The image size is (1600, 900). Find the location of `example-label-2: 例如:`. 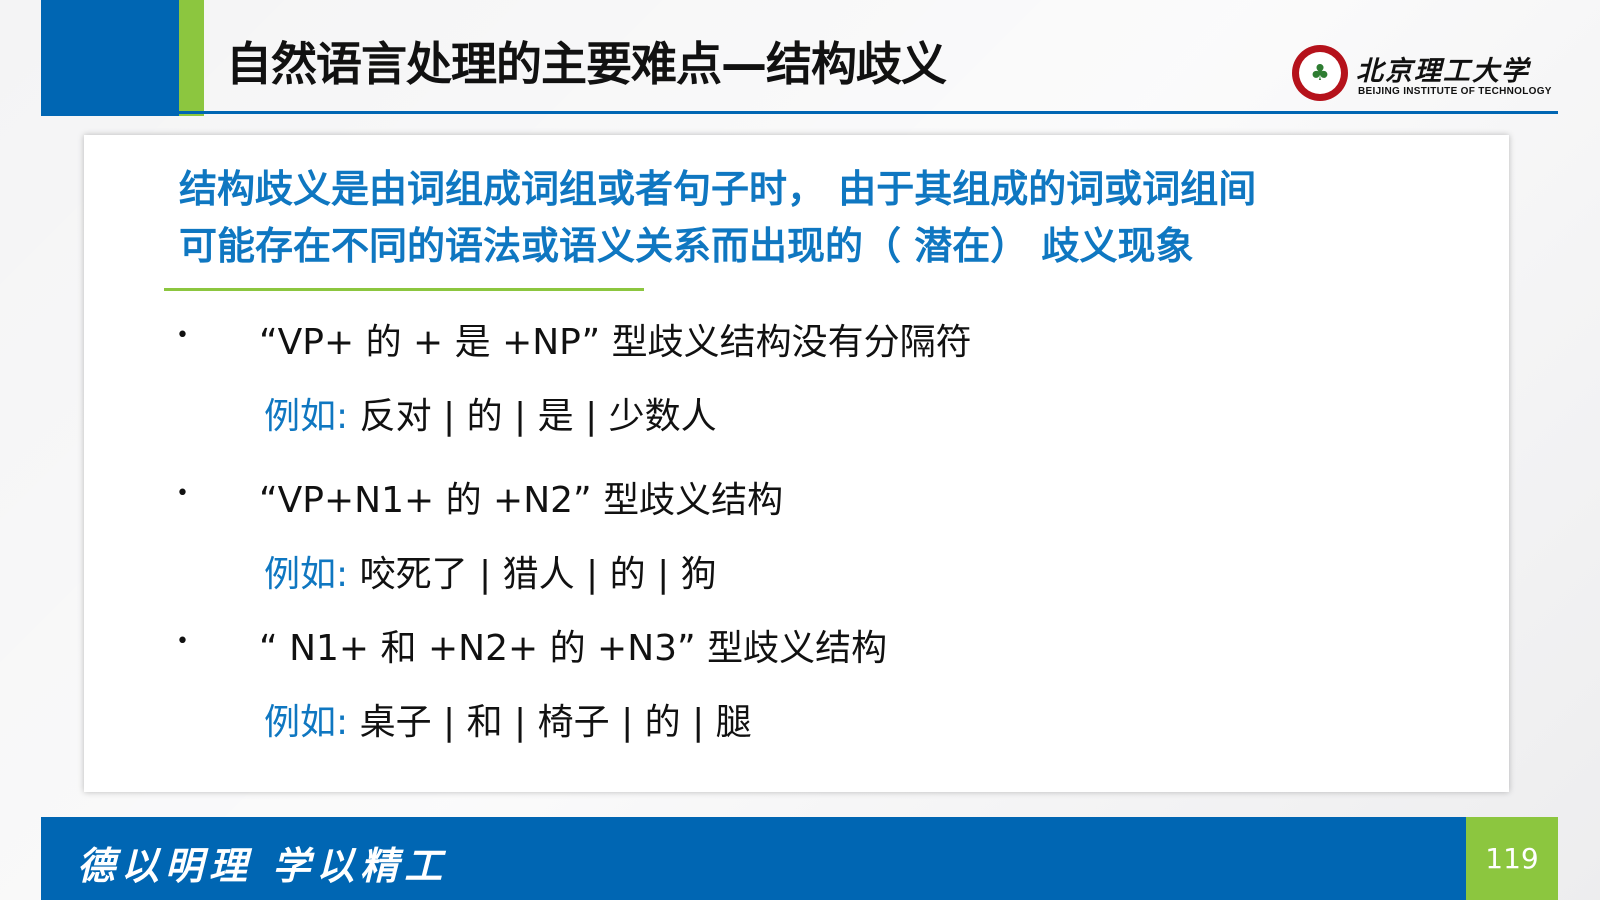

example-label-2: 例如: is located at coordinates (306, 574).